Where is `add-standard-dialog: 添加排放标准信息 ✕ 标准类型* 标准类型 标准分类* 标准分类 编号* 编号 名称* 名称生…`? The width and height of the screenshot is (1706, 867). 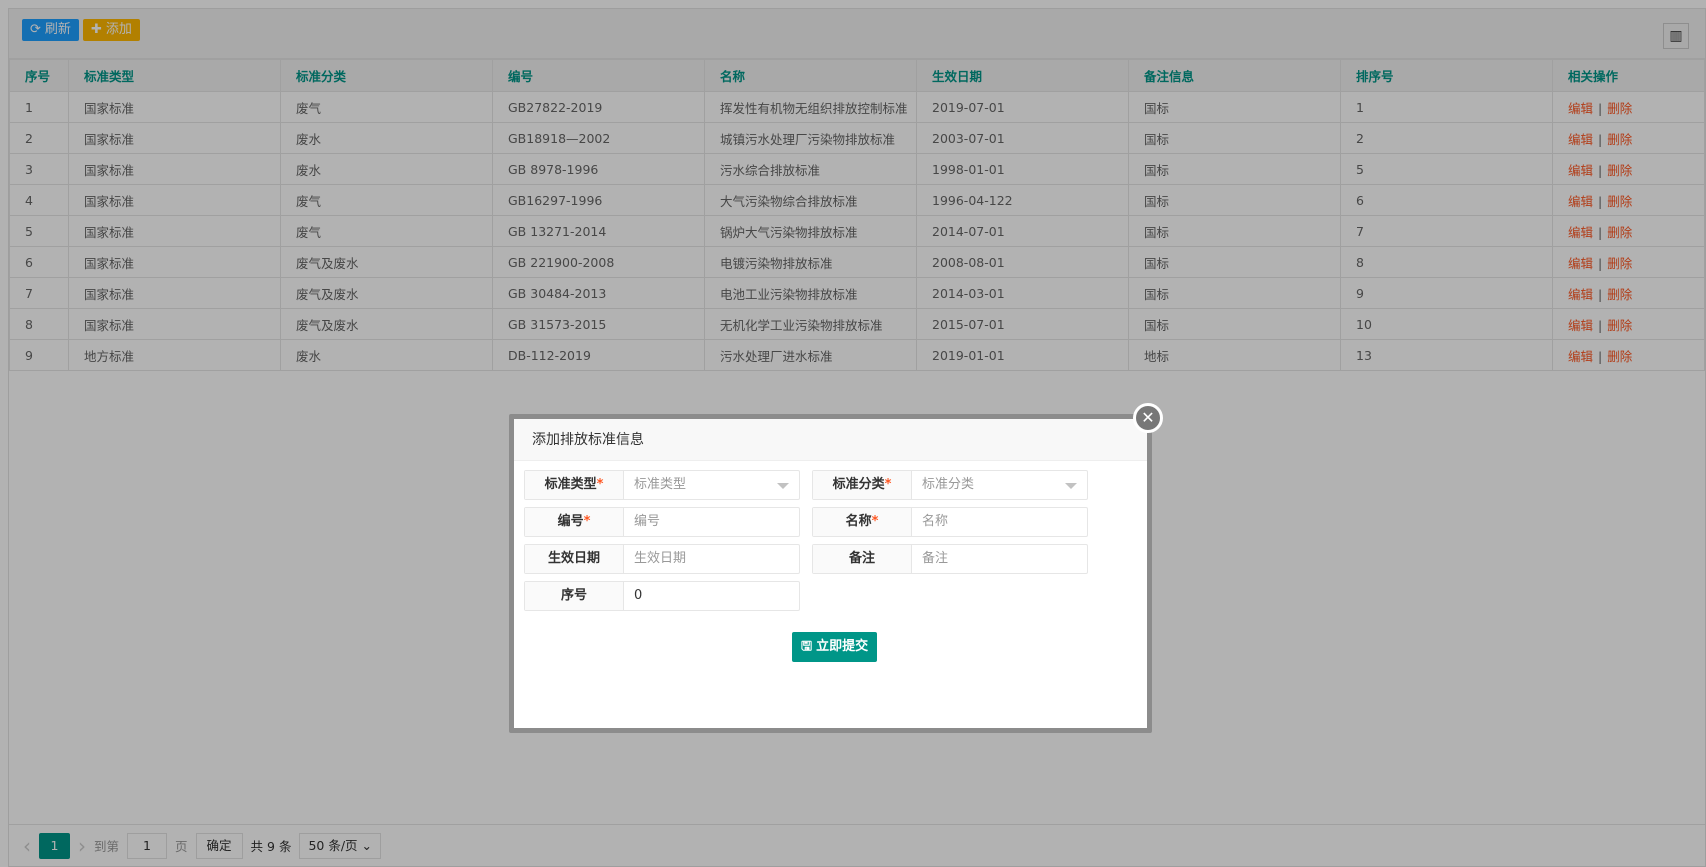
add-standard-dialog: 添加排放标准信息 ✕ 标准类型* 标准类型 标准分类* 标准分类 编号* 编号 名称* 名称生… is located at coordinates (836, 568).